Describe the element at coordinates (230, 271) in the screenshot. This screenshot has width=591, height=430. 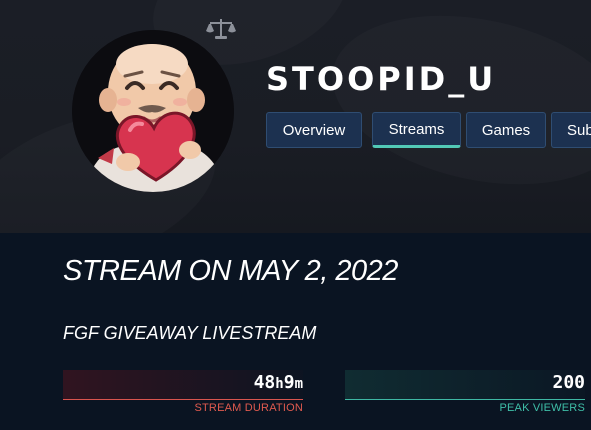
I see `stream-title: STREAM ON MAY 2, 2022` at that location.